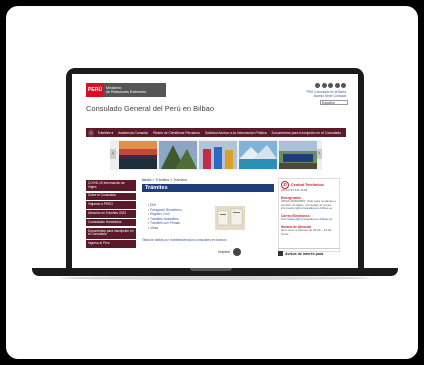  Describe the element at coordinates (309, 258) in the screenshot. I see `avisos-panel: Avisos de interés para` at that location.